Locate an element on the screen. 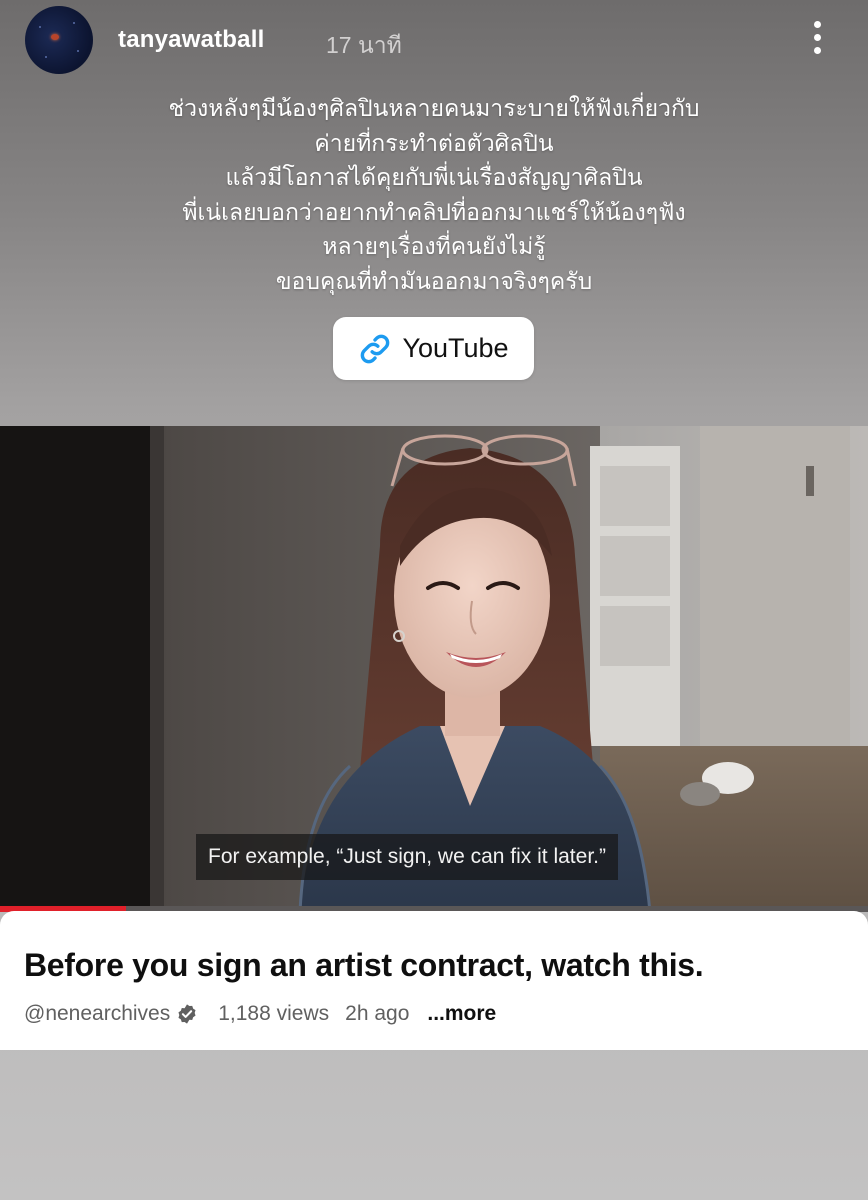 The height and width of the screenshot is (1200, 868). profile-avatar is located at coordinates (59, 40).